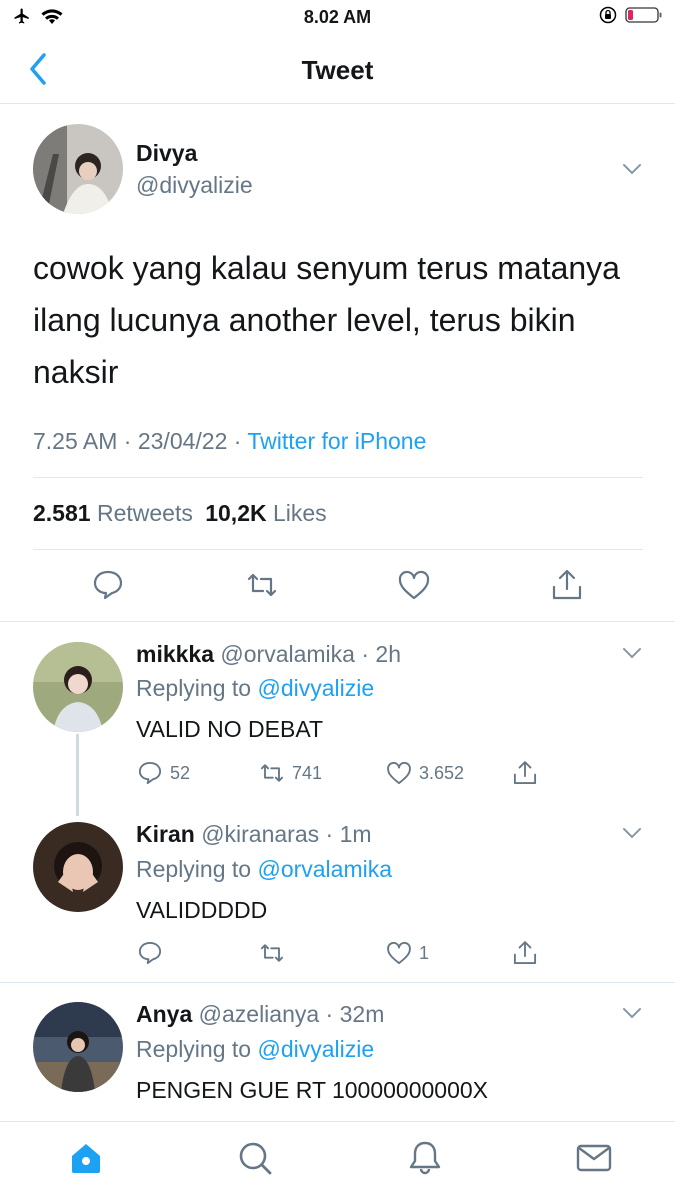 Image resolution: width=675 pixels, height=1200 pixels. Describe the element at coordinates (78, 687) in the screenshot. I see `avatar-mikkka` at that location.